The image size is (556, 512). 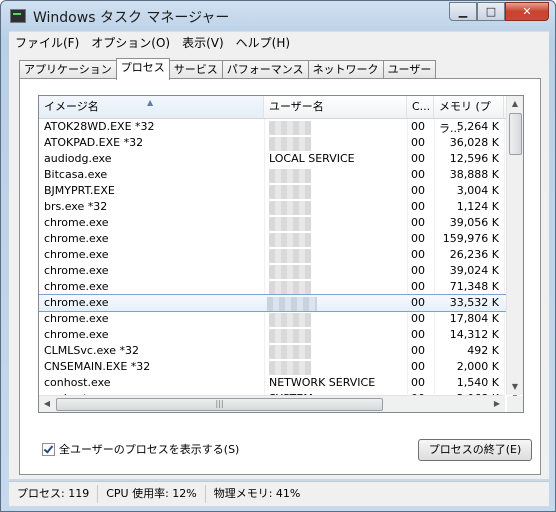 I want to click on list-header: イメージ名 ▲ ユーザー名 C... メモリ (プラ... 説, so click(x=279, y=115).